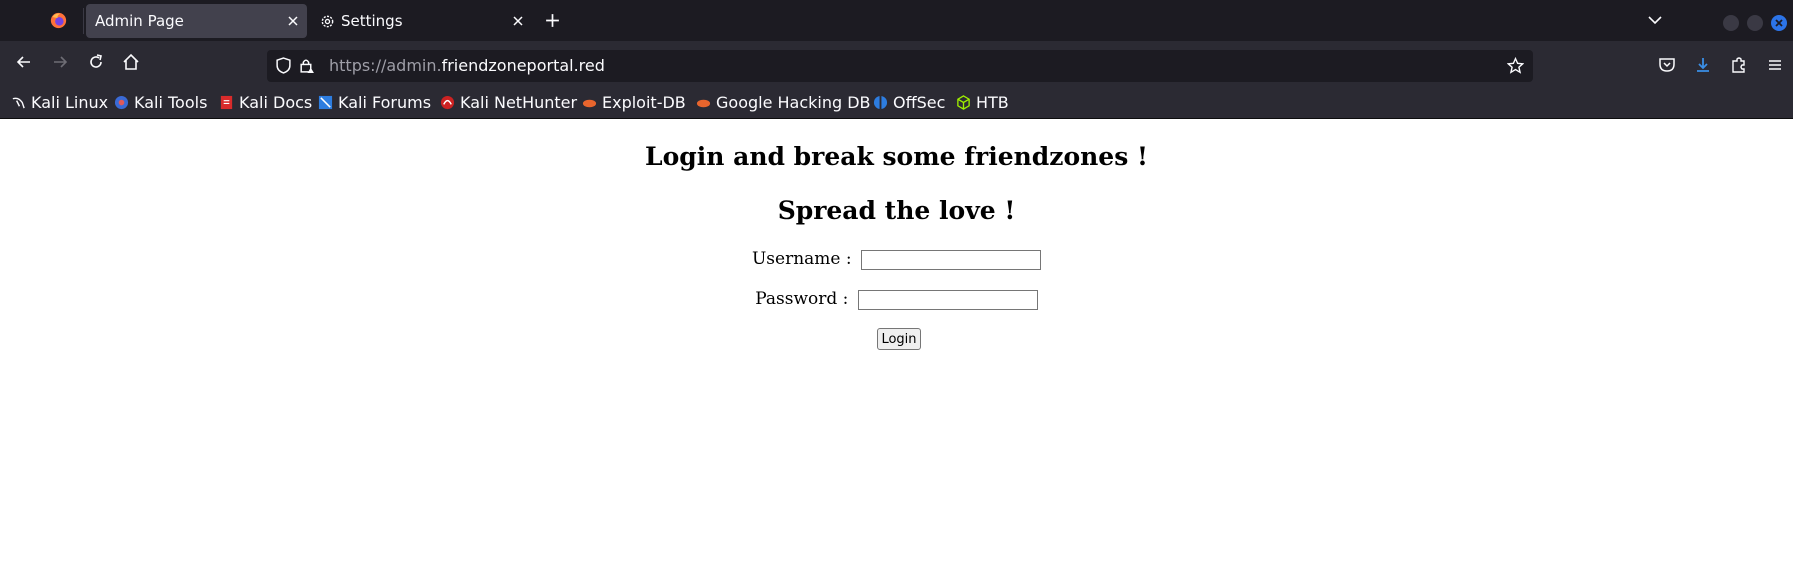 The image size is (1793, 577). Describe the element at coordinates (896, 210) in the screenshot. I see `page-subheading: Spread the love !` at that location.